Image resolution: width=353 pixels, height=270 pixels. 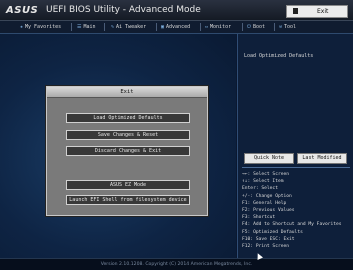 What do you see at coordinates (323, 11) in the screenshot?
I see `exit-label: Exit` at bounding box center [323, 11].